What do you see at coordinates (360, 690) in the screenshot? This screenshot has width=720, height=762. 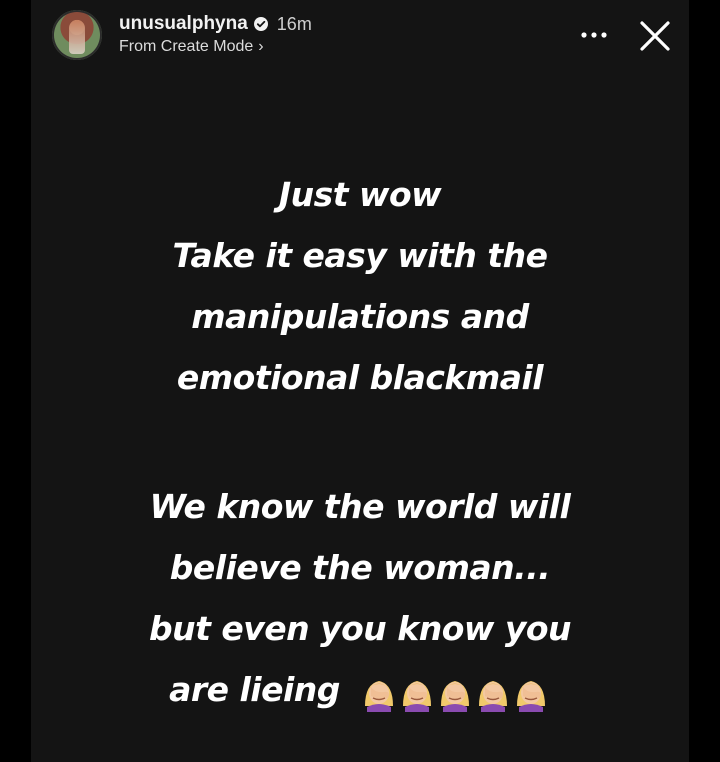 I see `story-text-line-last: are lieing` at bounding box center [360, 690].